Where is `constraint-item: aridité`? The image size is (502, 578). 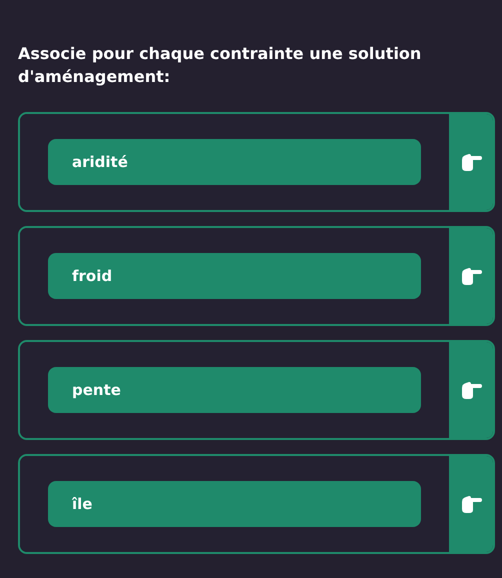
constraint-item: aridité is located at coordinates (234, 162).